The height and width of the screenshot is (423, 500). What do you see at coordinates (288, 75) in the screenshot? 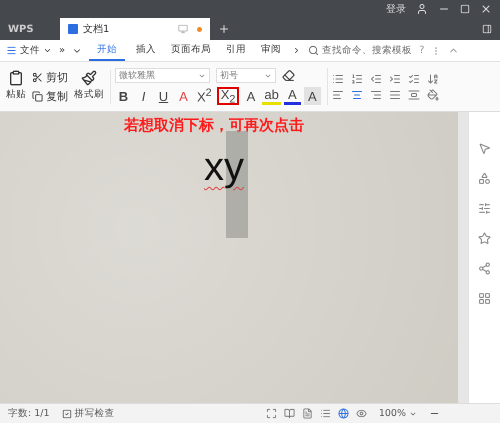
I see `eraser-icon` at bounding box center [288, 75].